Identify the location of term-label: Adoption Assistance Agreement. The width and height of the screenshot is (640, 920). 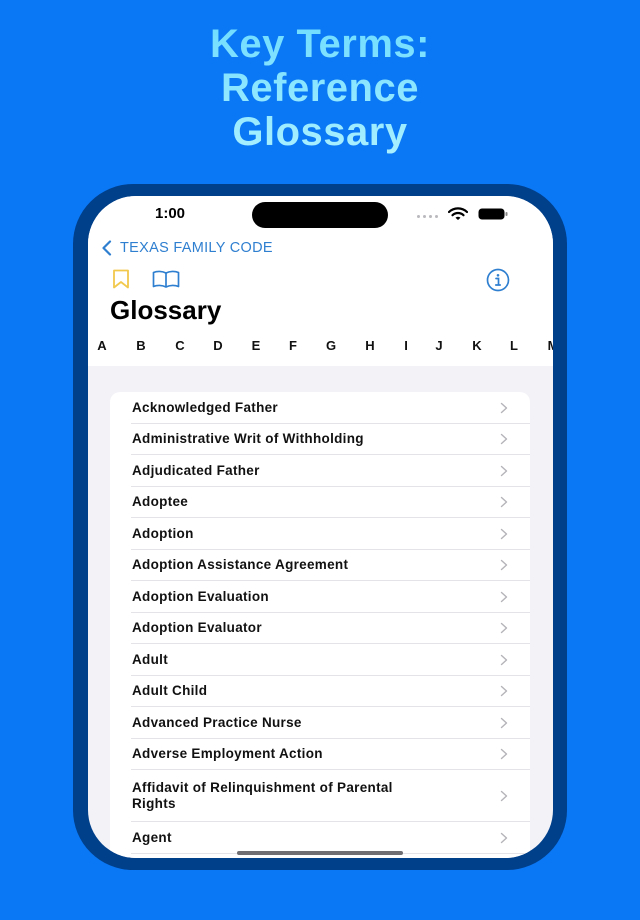
(240, 565).